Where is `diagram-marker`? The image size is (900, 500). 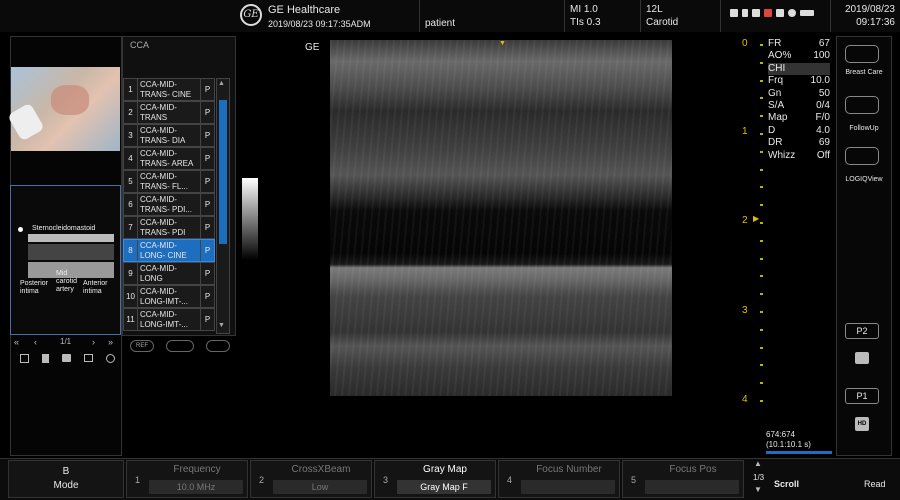
diagram-marker is located at coordinates (20, 229).